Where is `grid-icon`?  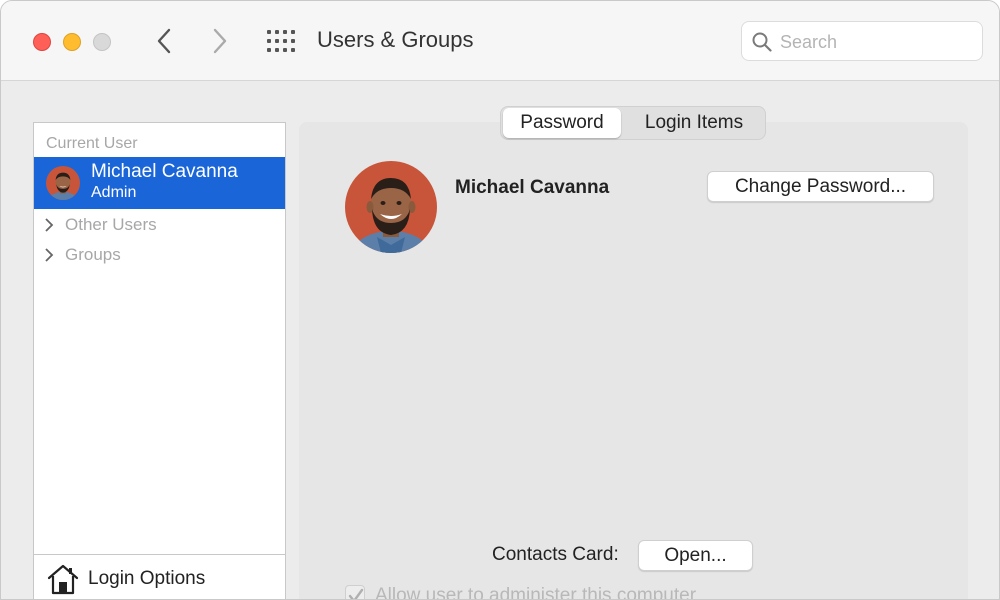
grid-icon is located at coordinates (281, 41).